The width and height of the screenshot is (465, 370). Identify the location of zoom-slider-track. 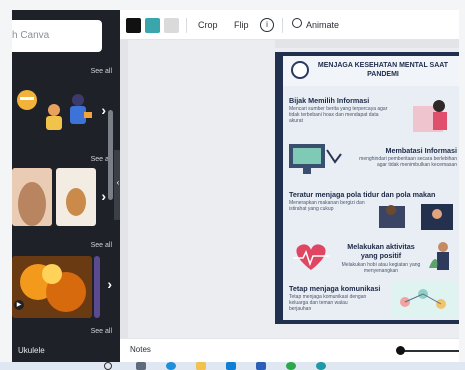
(429, 351).